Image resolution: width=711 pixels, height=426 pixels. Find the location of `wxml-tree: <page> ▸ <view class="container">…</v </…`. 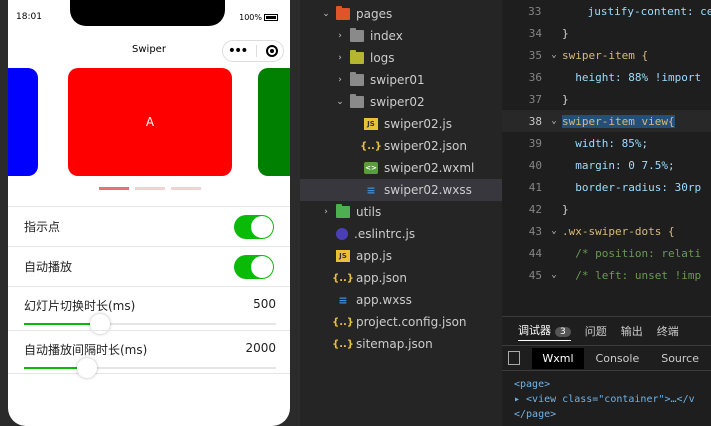

wxml-tree: <page> ▸ <view class="container">…</v </… is located at coordinates (606, 396).